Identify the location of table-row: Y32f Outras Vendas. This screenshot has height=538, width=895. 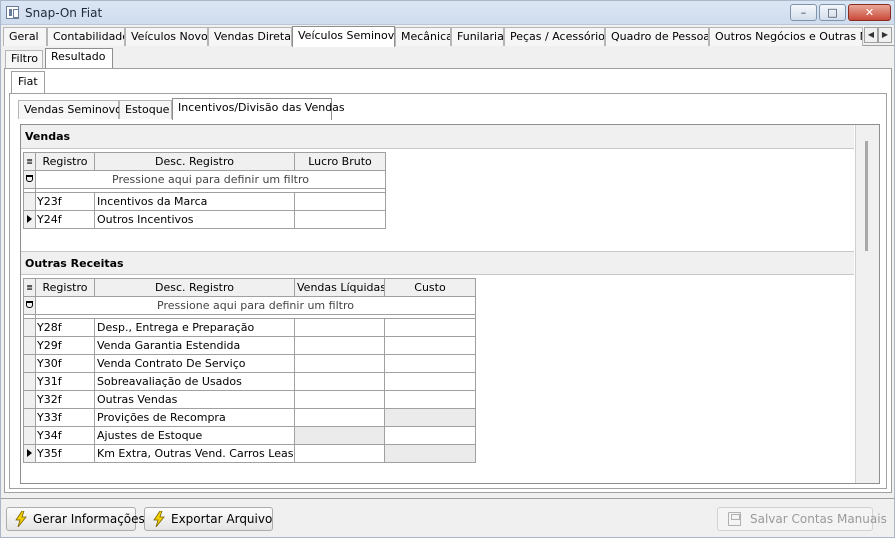
(249, 399).